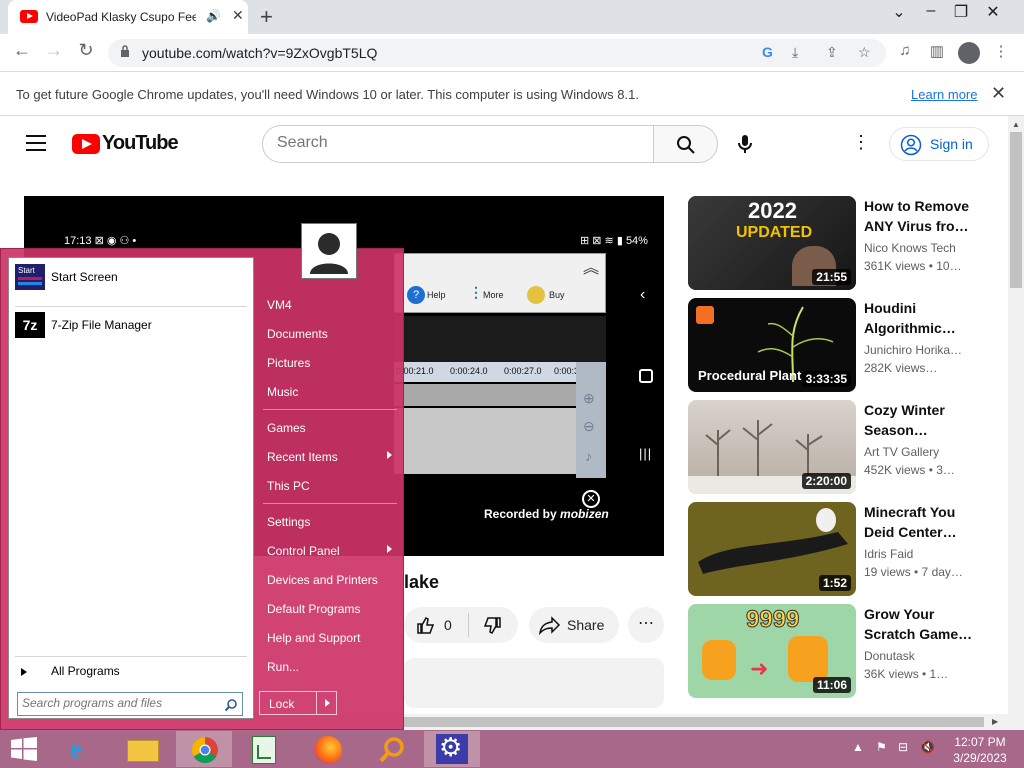 Image resolution: width=1024 pixels, height=768 pixels. What do you see at coordinates (772, 447) in the screenshot?
I see `video-thumbnail: 2:20:00` at bounding box center [772, 447].